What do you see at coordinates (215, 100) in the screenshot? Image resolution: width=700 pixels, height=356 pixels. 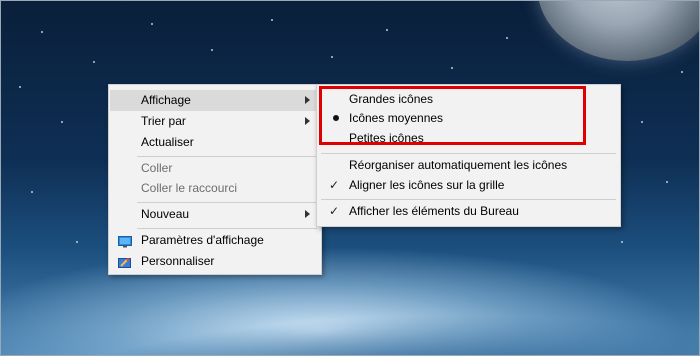 I see `menu-item-affichage: Affichage` at bounding box center [215, 100].